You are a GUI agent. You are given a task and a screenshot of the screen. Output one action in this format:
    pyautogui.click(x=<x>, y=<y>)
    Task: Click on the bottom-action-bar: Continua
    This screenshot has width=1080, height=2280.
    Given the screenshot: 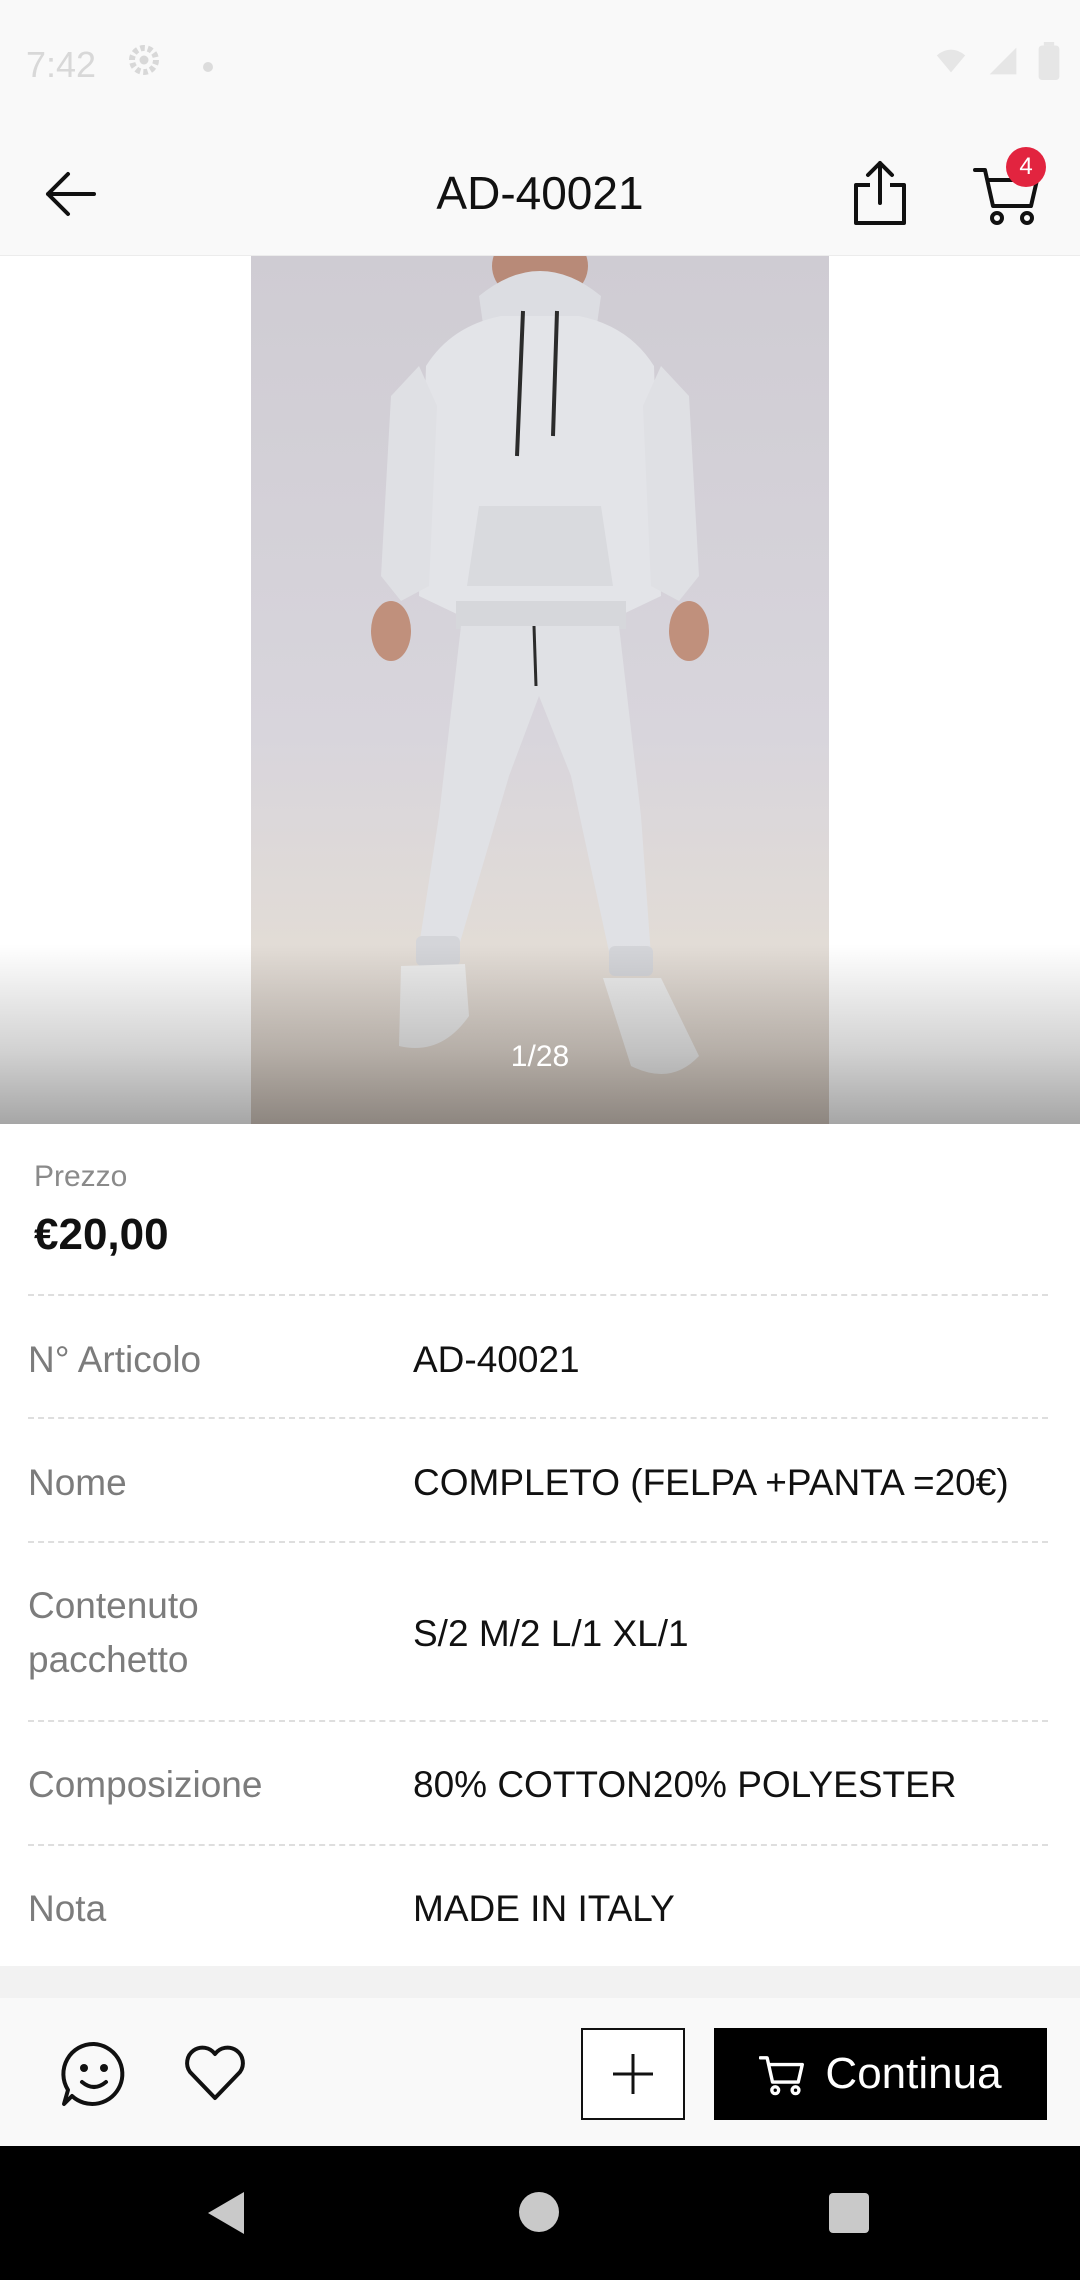 What is the action you would take?
    pyautogui.click(x=540, y=2072)
    